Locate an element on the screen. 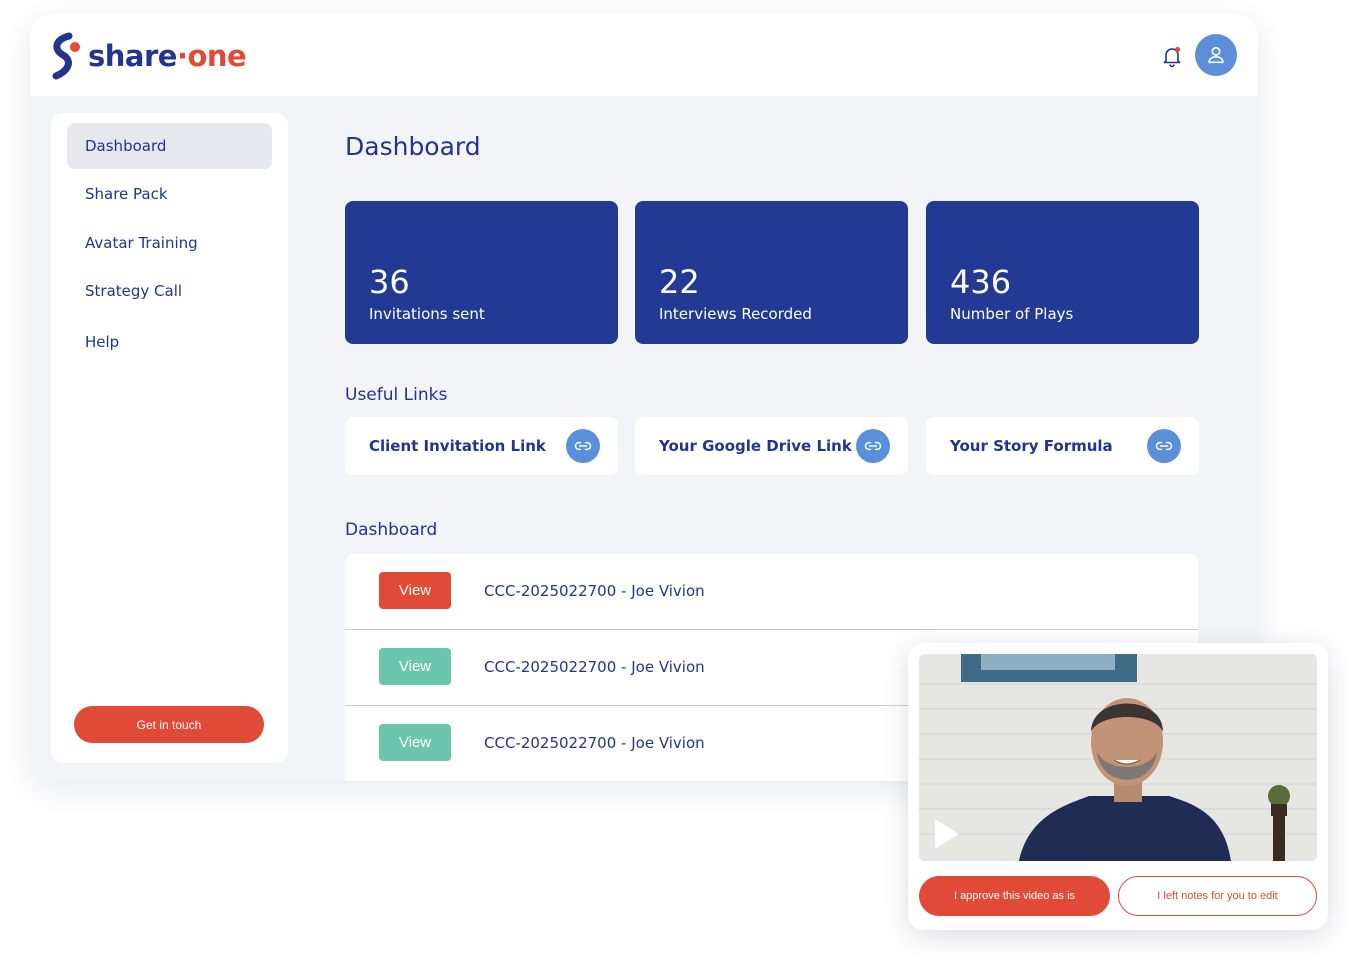 The height and width of the screenshot is (976, 1358). sidebar-item-label: Strategy Call is located at coordinates (134, 291).